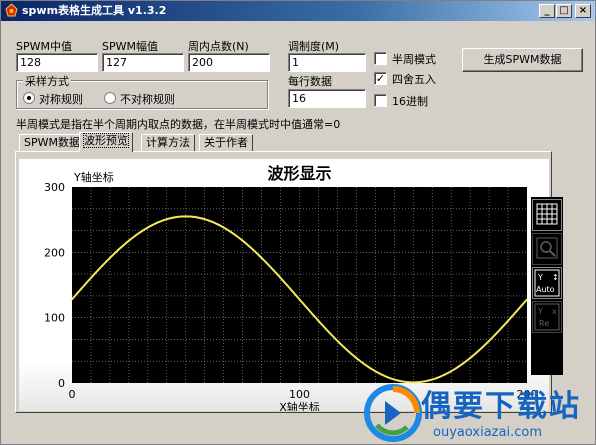 This screenshot has height=445, width=596. I want to click on y-reset-label: Re, so click(544, 323).